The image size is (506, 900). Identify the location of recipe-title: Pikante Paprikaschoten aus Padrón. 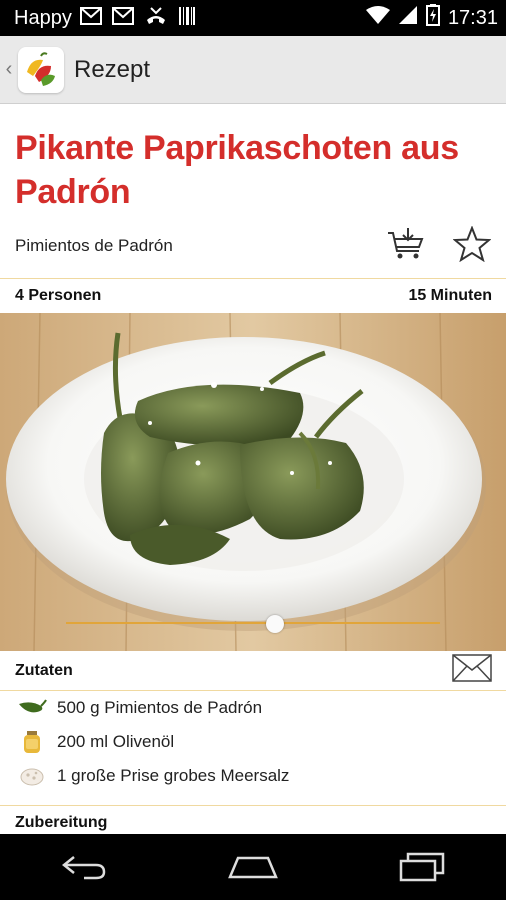
(237, 170).